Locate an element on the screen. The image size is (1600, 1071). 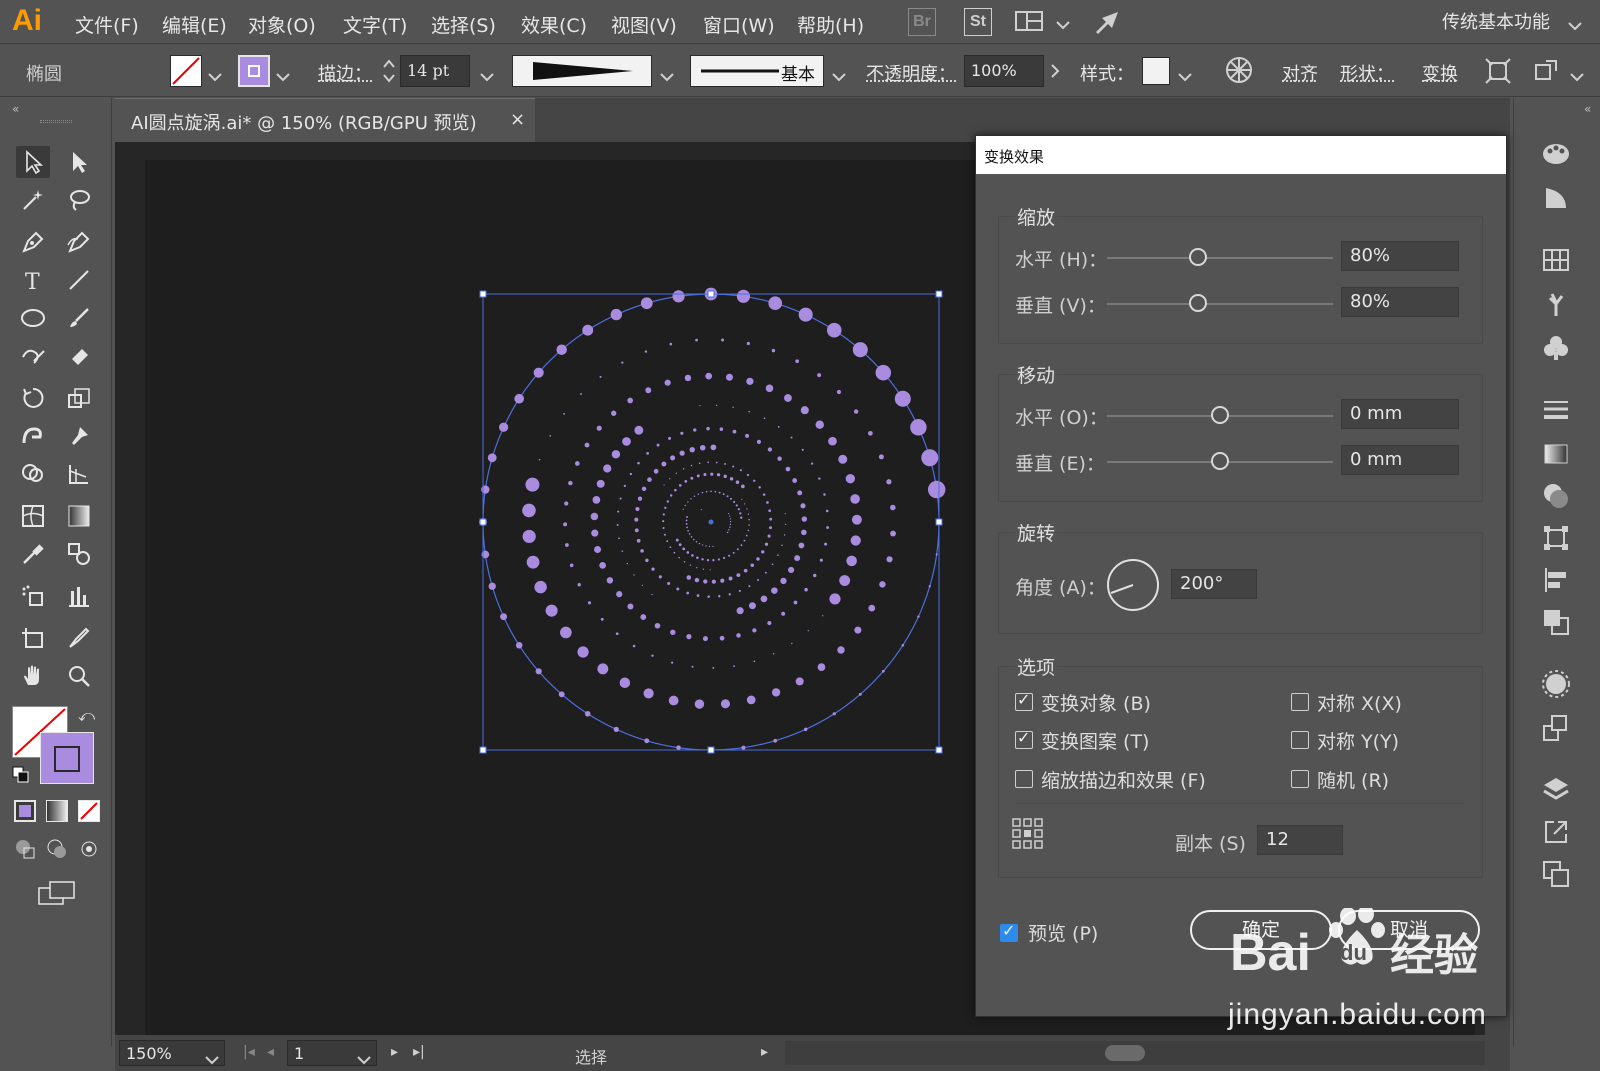
arrange-documents-icon is located at coordinates (1029, 21).